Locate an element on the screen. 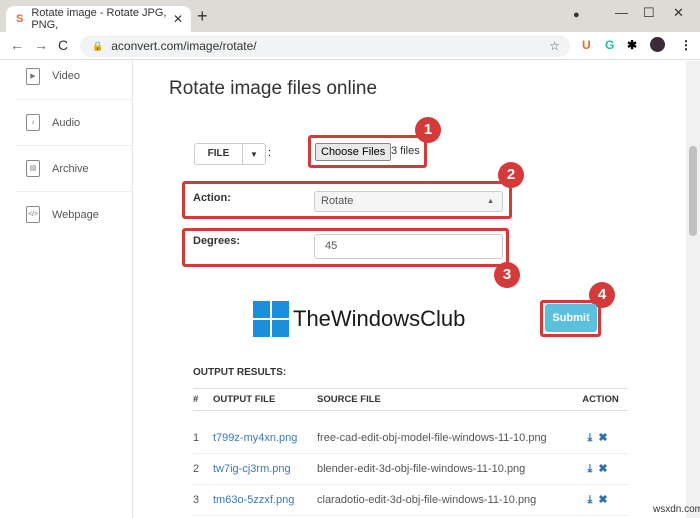 The height and width of the screenshot is (518, 700). watermark: wsxdn.com is located at coordinates (676, 509).